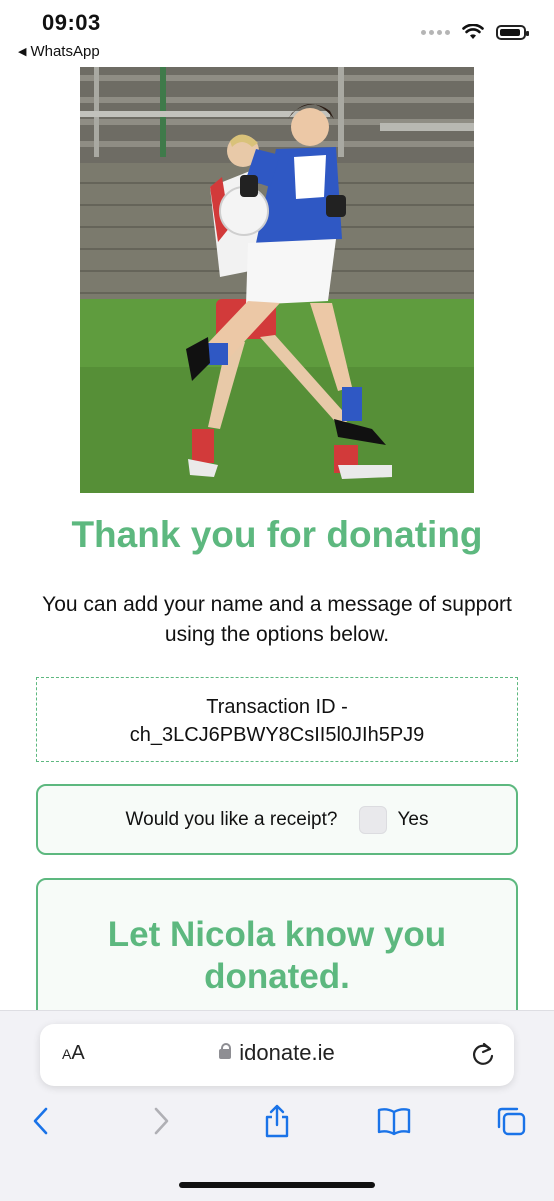  Describe the element at coordinates (277, 934) in the screenshot. I see `notify-title-line1: Let Nicola know you` at that location.